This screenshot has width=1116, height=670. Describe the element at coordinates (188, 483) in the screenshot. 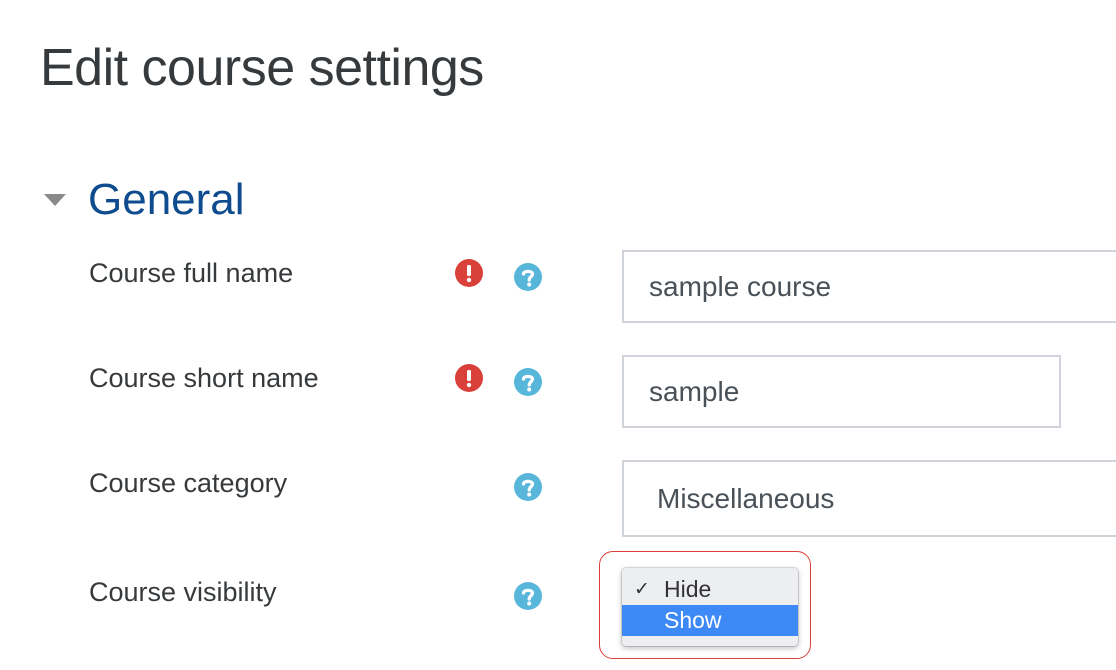

I see `course-category-label: Course category` at that location.